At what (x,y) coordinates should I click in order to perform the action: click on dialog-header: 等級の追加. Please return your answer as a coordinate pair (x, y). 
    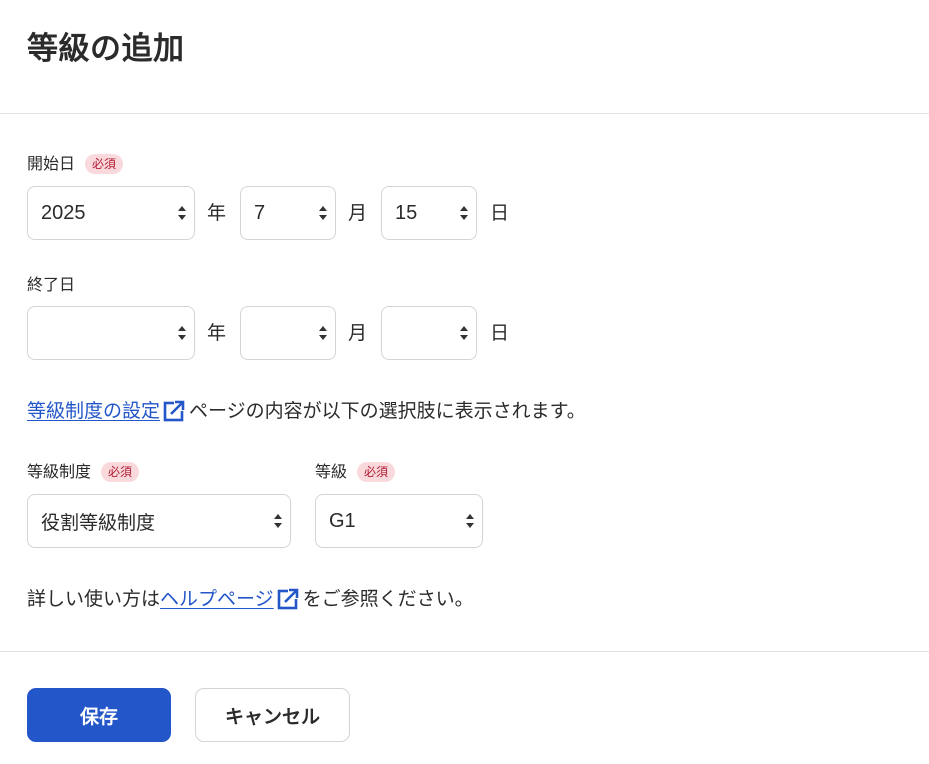
    Looking at the image, I should click on (464, 57).